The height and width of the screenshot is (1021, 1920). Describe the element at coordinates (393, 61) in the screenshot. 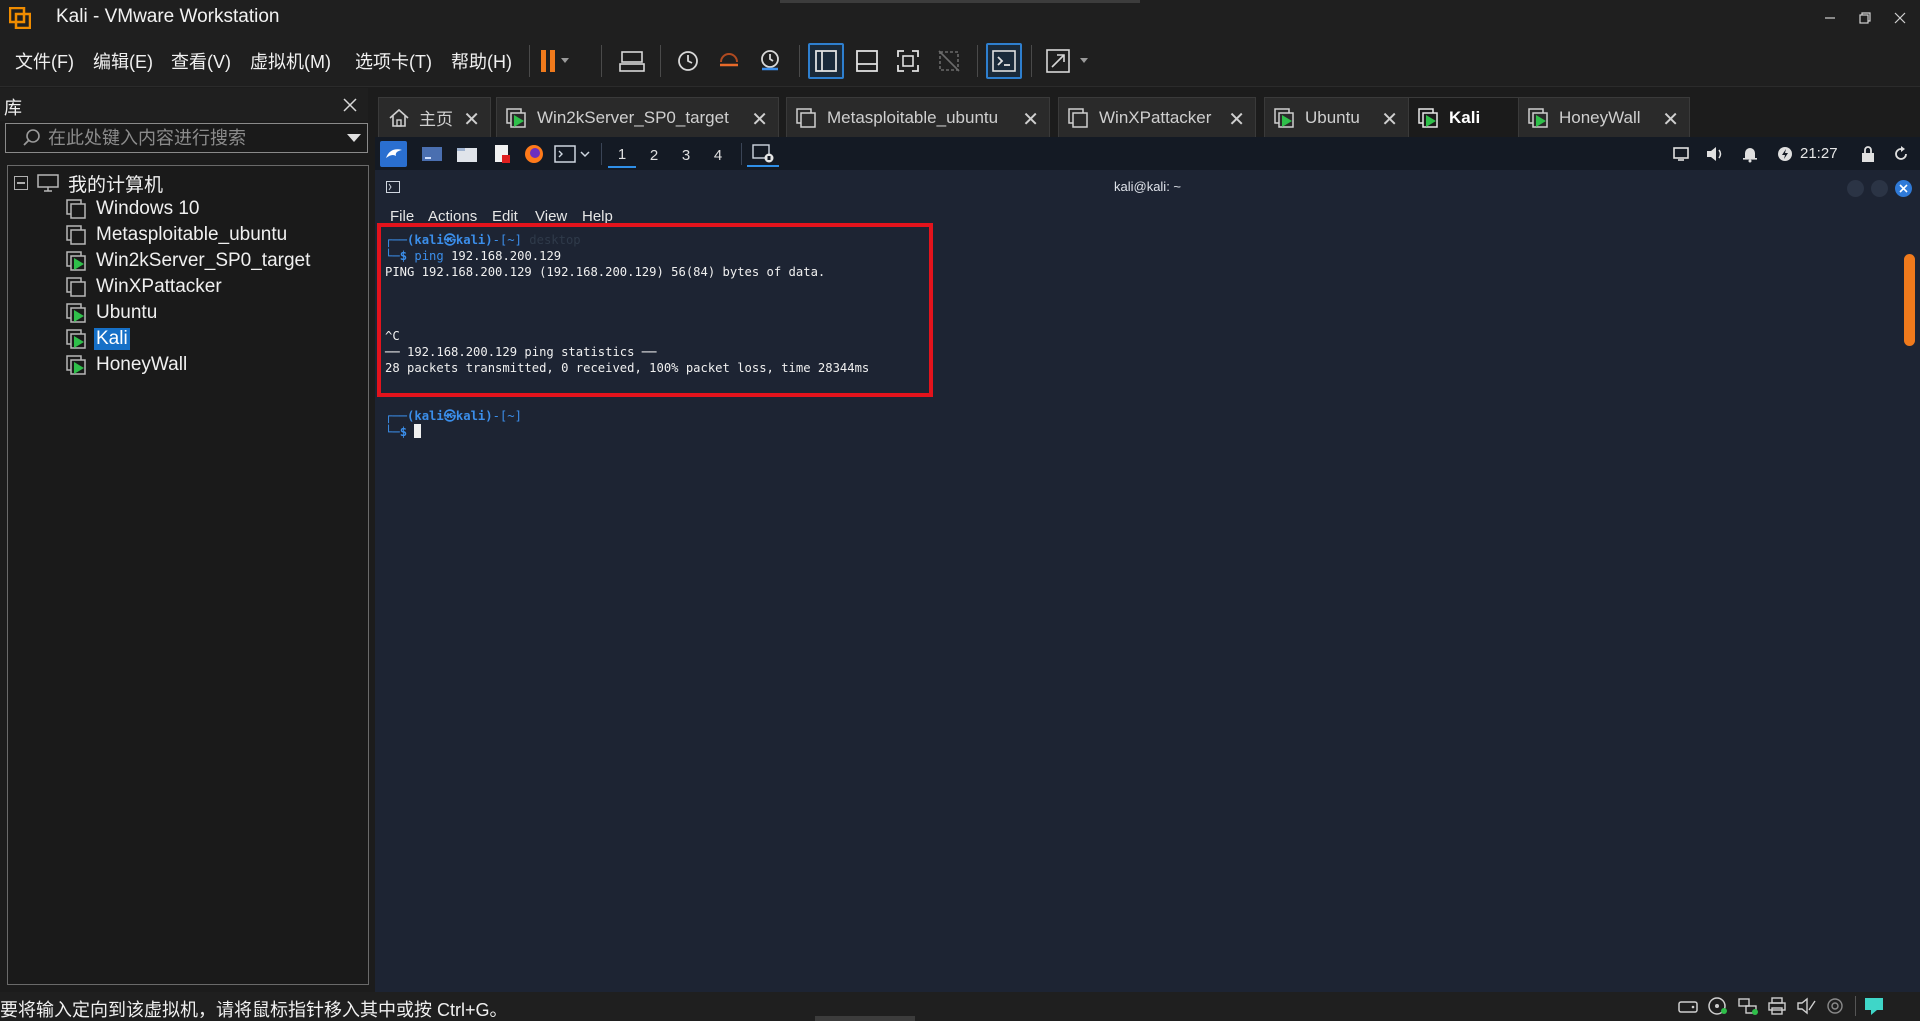

I see `menu-tabs: 选项卡(T)` at that location.